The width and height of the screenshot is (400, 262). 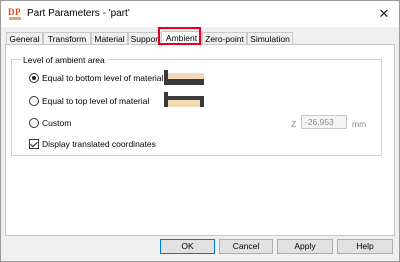 What do you see at coordinates (384, 14) in the screenshot?
I see `close-button: ✕` at bounding box center [384, 14].